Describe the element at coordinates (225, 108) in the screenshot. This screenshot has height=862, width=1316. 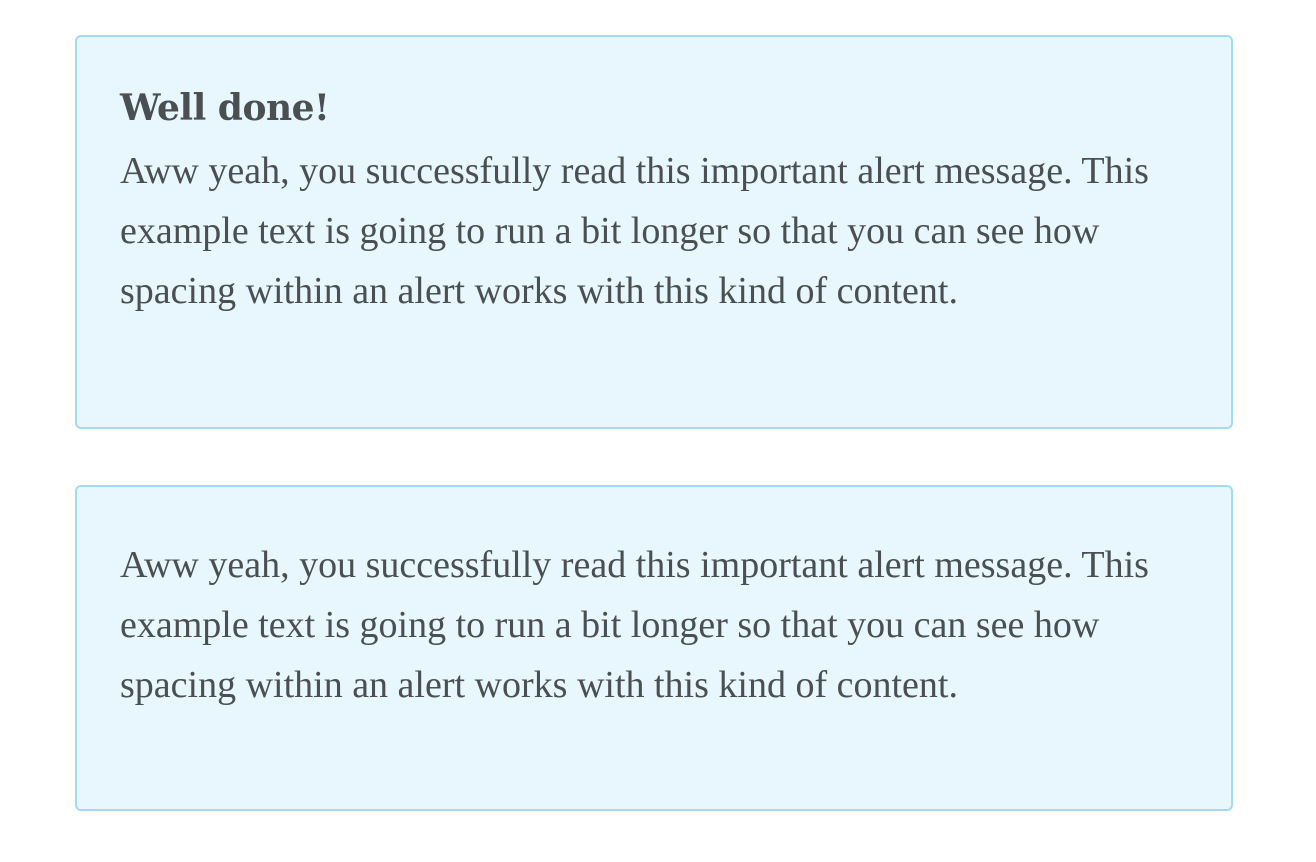
I see `alert-heading: Well done!` at that location.